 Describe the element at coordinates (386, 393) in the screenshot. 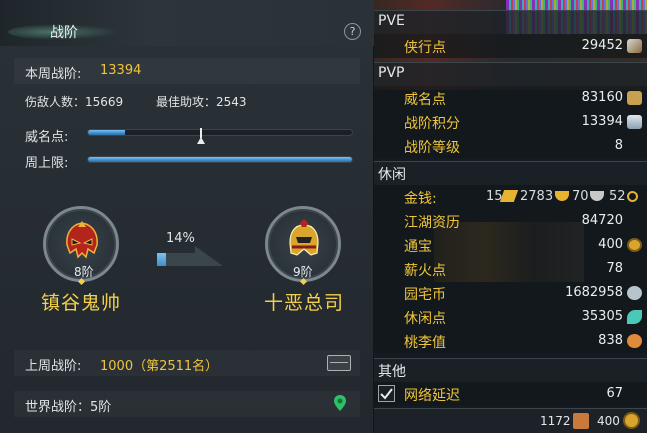

I see `latency-checkbox` at that location.